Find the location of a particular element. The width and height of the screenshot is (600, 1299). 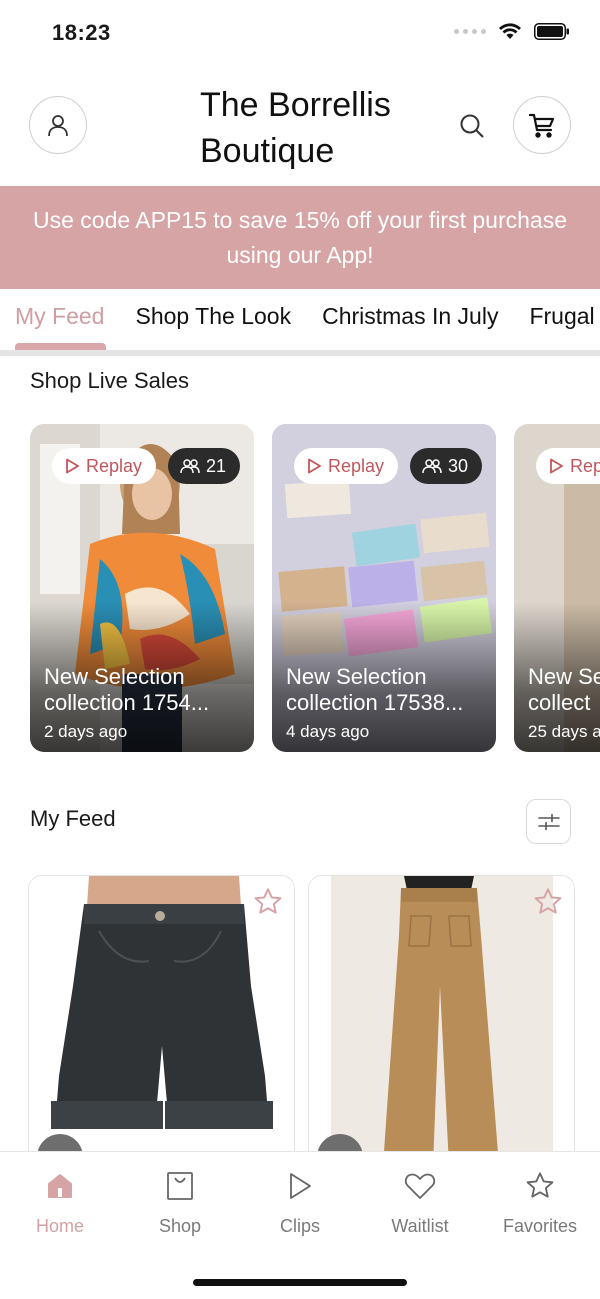

nav-clips-label: Clips is located at coordinates (299, 1226).